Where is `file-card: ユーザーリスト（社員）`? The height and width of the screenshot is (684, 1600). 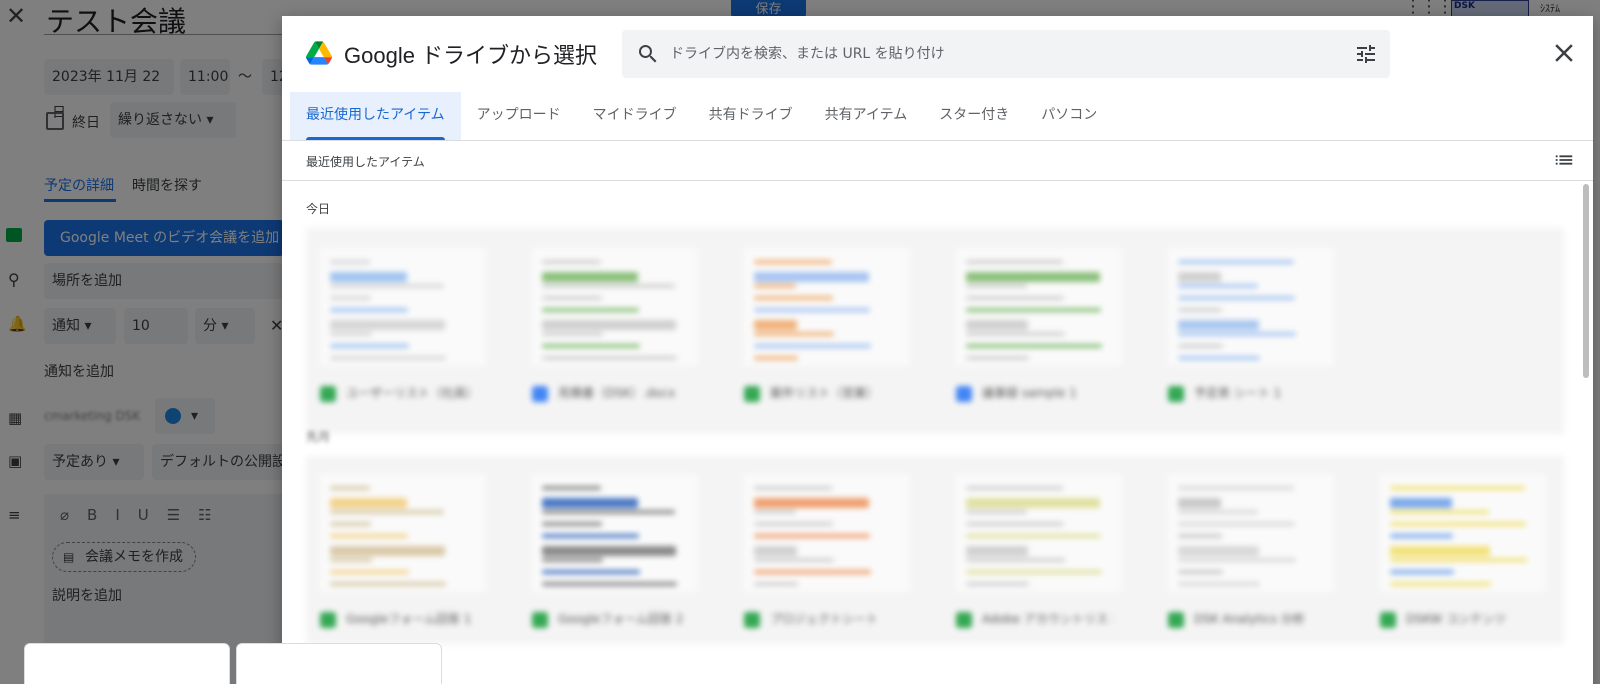
file-card: ユーザーリスト（社員） is located at coordinates (396, 323).